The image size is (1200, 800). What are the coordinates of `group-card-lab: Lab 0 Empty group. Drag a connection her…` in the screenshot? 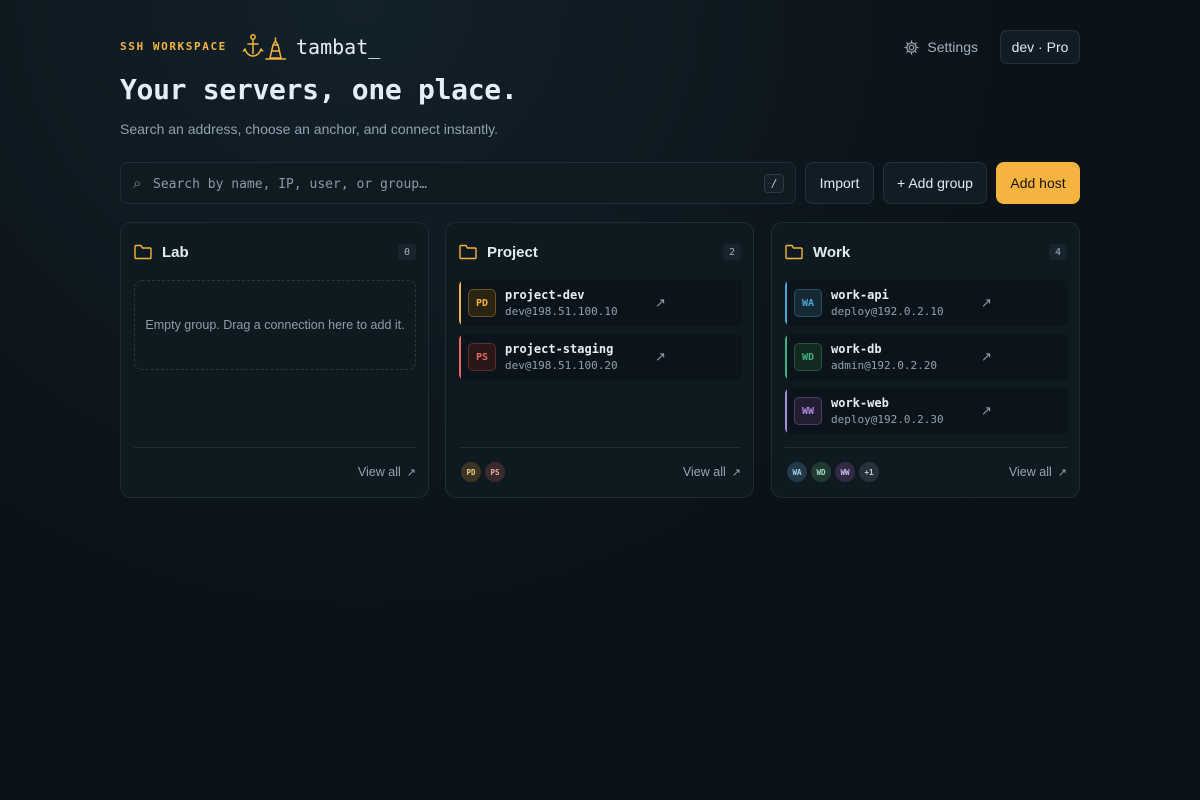 It's located at (274, 360).